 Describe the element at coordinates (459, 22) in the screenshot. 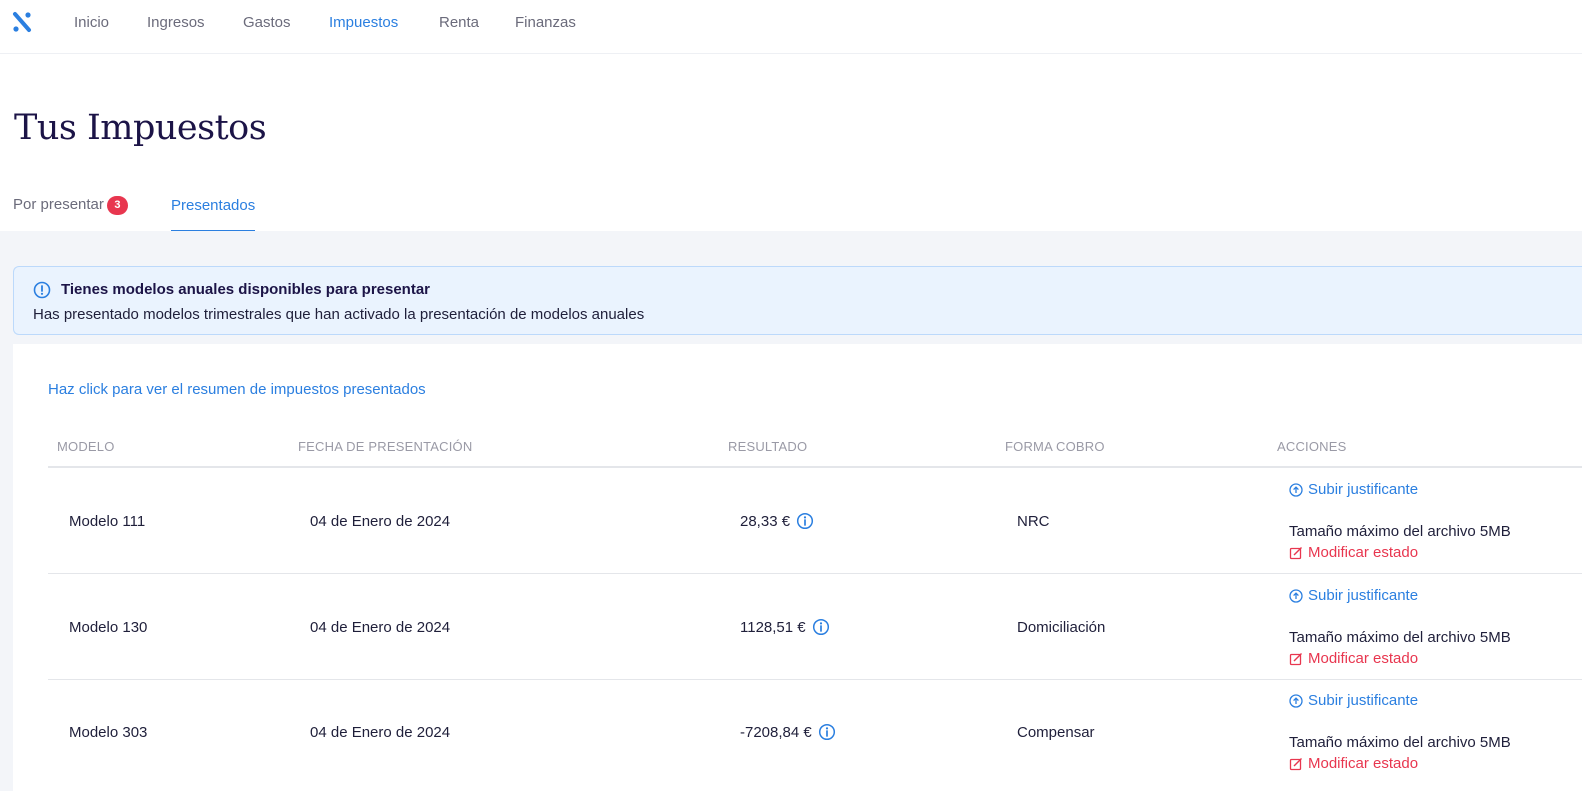

I see `nav-item-renta: Renta` at that location.